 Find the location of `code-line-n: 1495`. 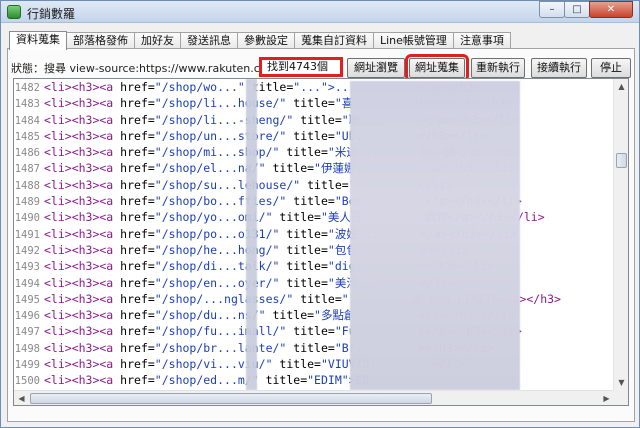

code-line-n: 1495 is located at coordinates (27, 299).